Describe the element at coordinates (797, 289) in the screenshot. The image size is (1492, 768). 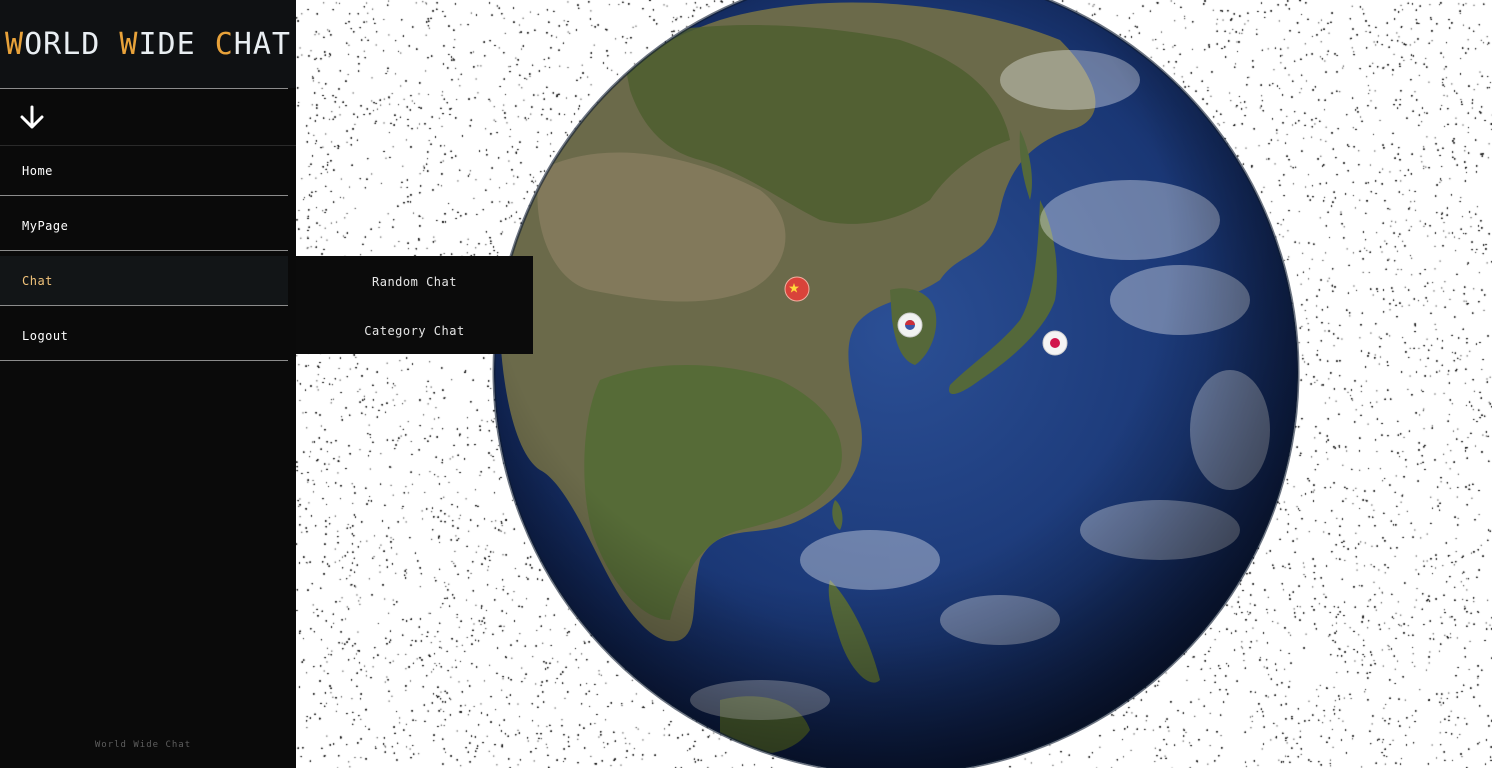
I see `china-flag-marker` at that location.